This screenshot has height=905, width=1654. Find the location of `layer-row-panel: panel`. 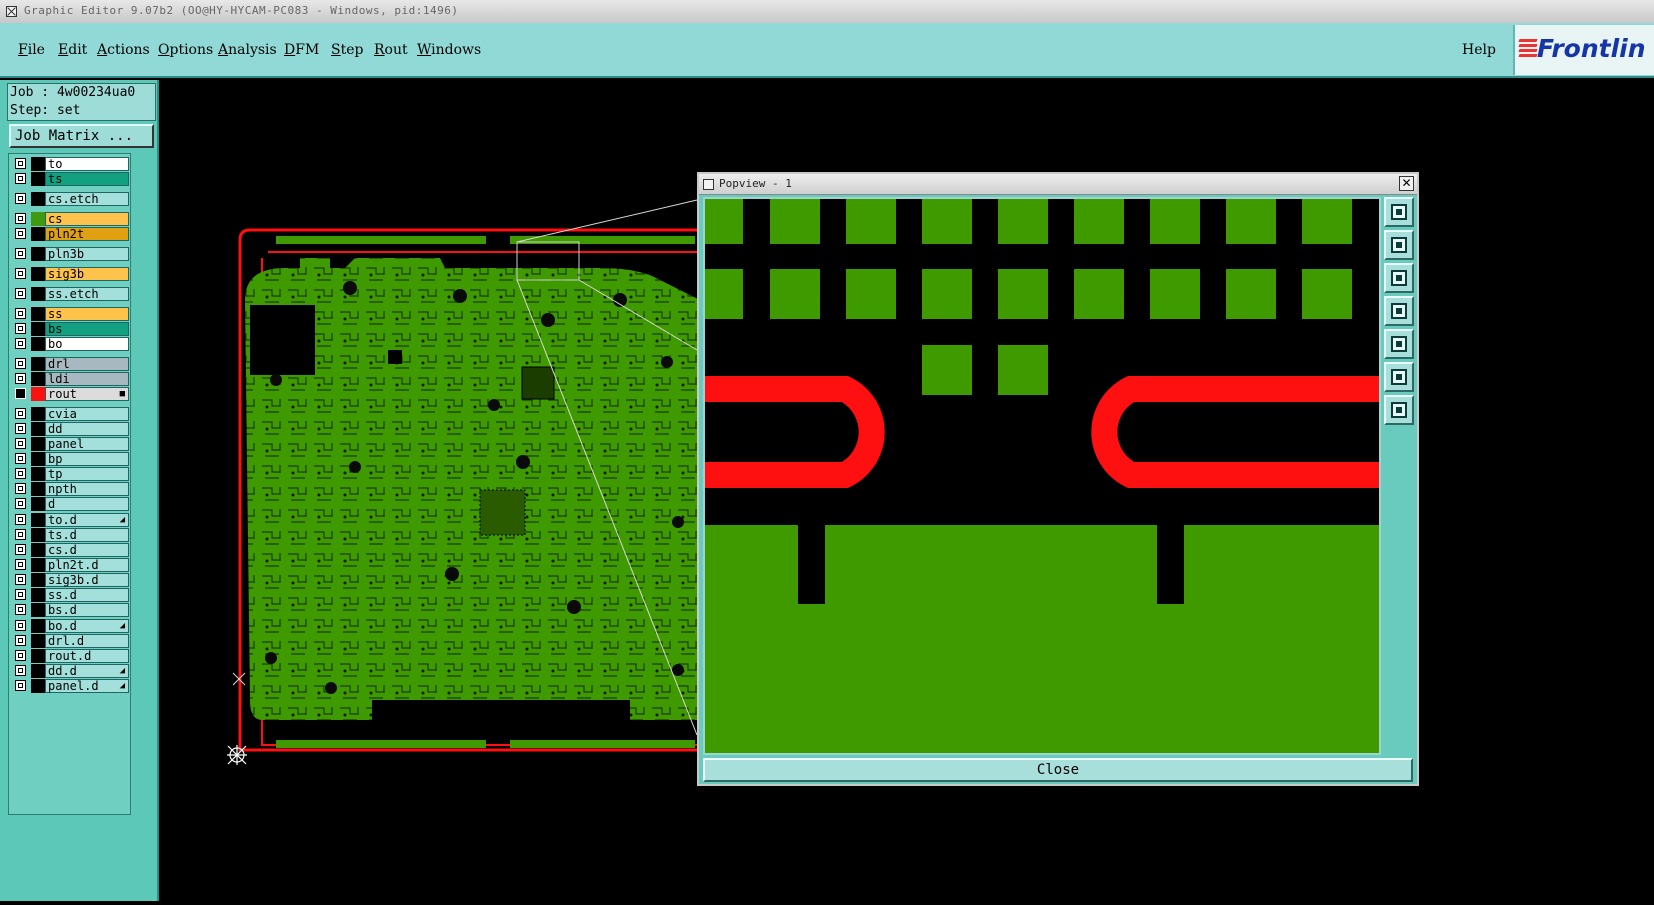

layer-row-panel: panel is located at coordinates (70, 444).